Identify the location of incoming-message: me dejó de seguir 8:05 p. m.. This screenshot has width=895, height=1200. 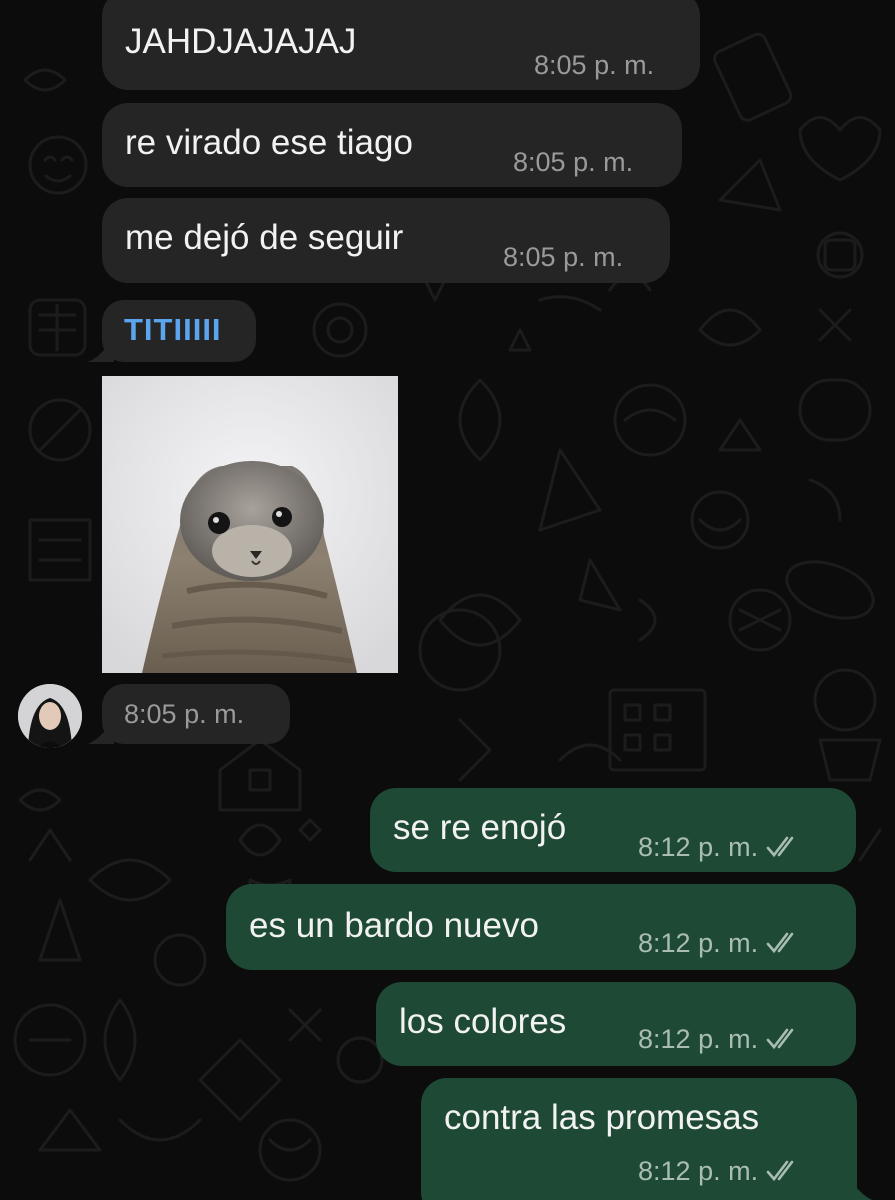
(386, 240).